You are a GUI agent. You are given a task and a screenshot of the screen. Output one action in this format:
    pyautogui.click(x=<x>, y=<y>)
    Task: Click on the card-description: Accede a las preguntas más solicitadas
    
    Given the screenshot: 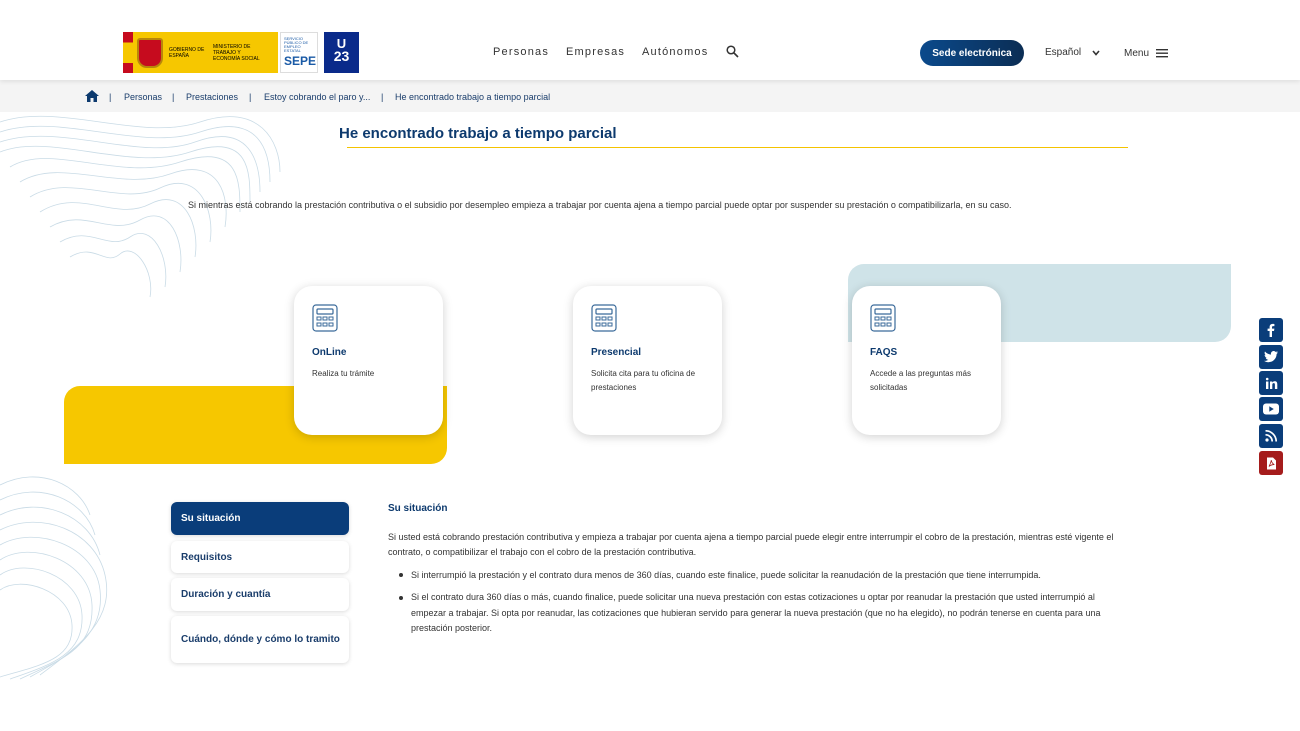 What is the action you would take?
    pyautogui.click(x=920, y=380)
    